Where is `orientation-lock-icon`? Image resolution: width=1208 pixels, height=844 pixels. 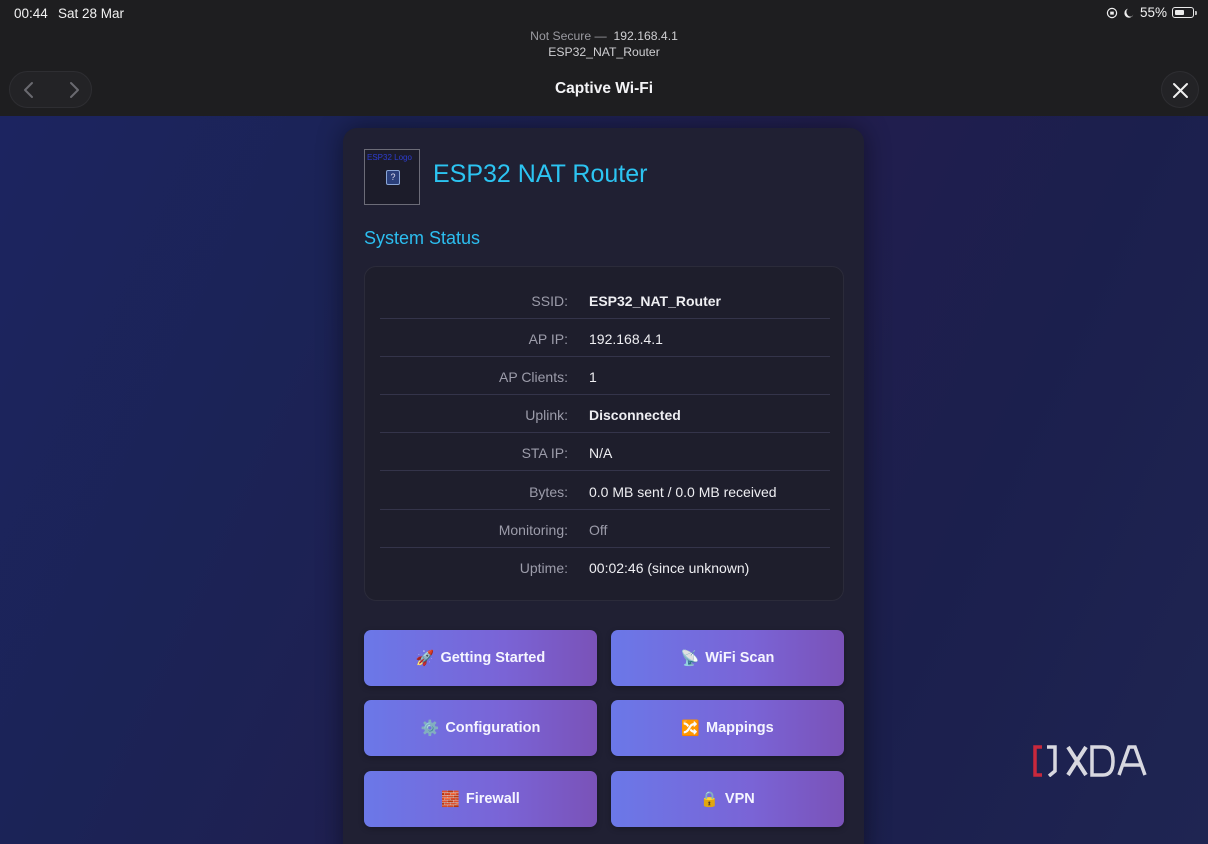 orientation-lock-icon is located at coordinates (1112, 12).